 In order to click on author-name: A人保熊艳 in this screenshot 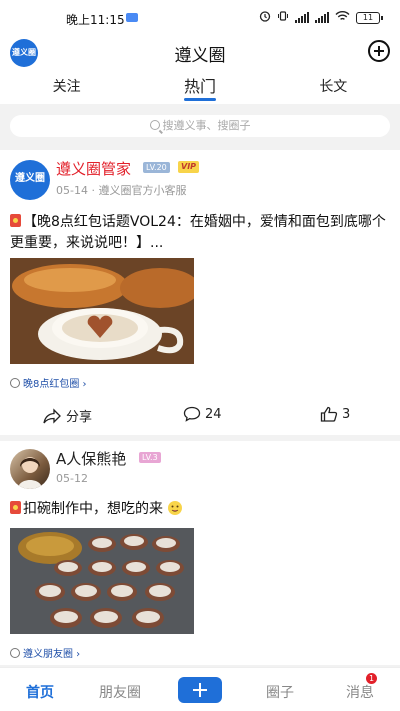, I will do `click(91, 458)`.